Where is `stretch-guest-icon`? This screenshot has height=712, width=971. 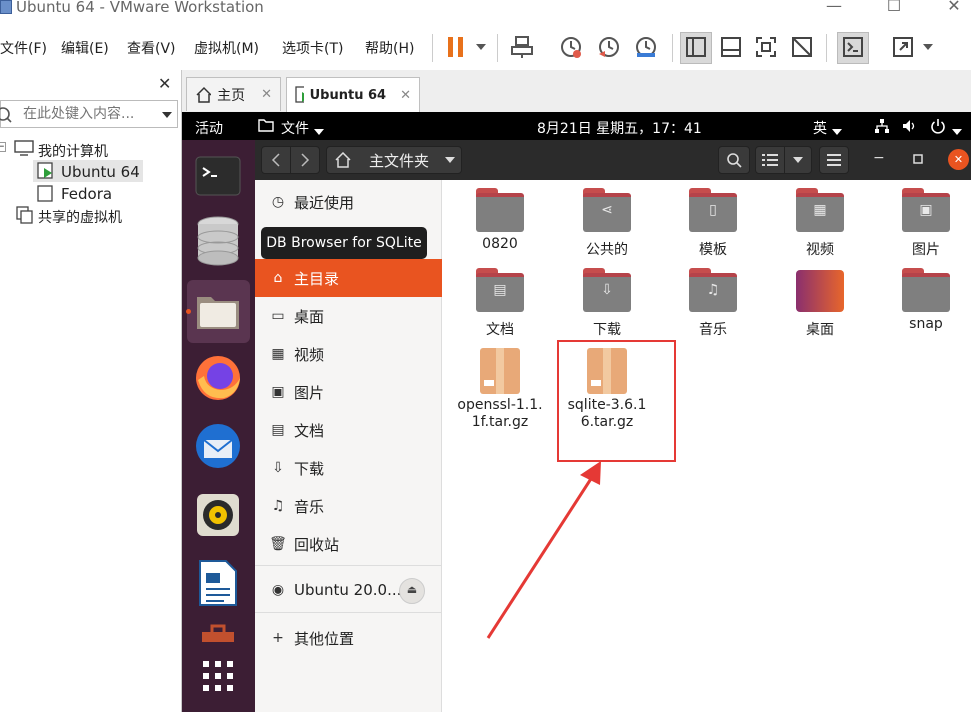 stretch-guest-icon is located at coordinates (903, 47).